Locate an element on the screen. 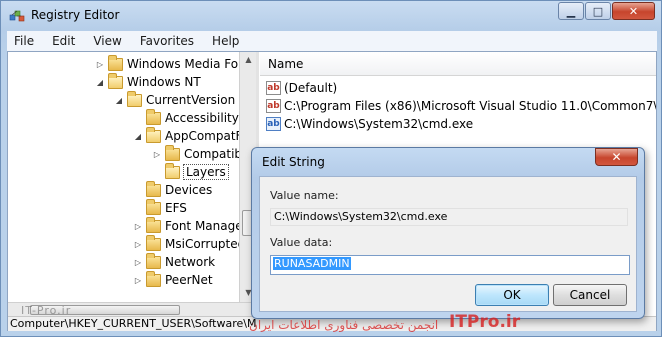 This screenshot has height=337, width=662. value-name-field: C:\Windows\System32\cmd.exe is located at coordinates (449, 217).